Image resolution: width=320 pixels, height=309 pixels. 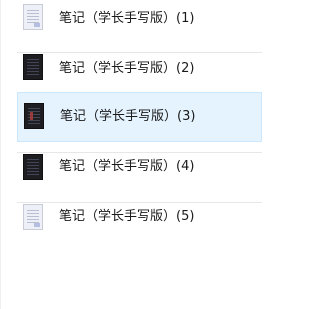 I want to click on file-item-1: 笔记（学长手写版）(1), so click(x=139, y=21).